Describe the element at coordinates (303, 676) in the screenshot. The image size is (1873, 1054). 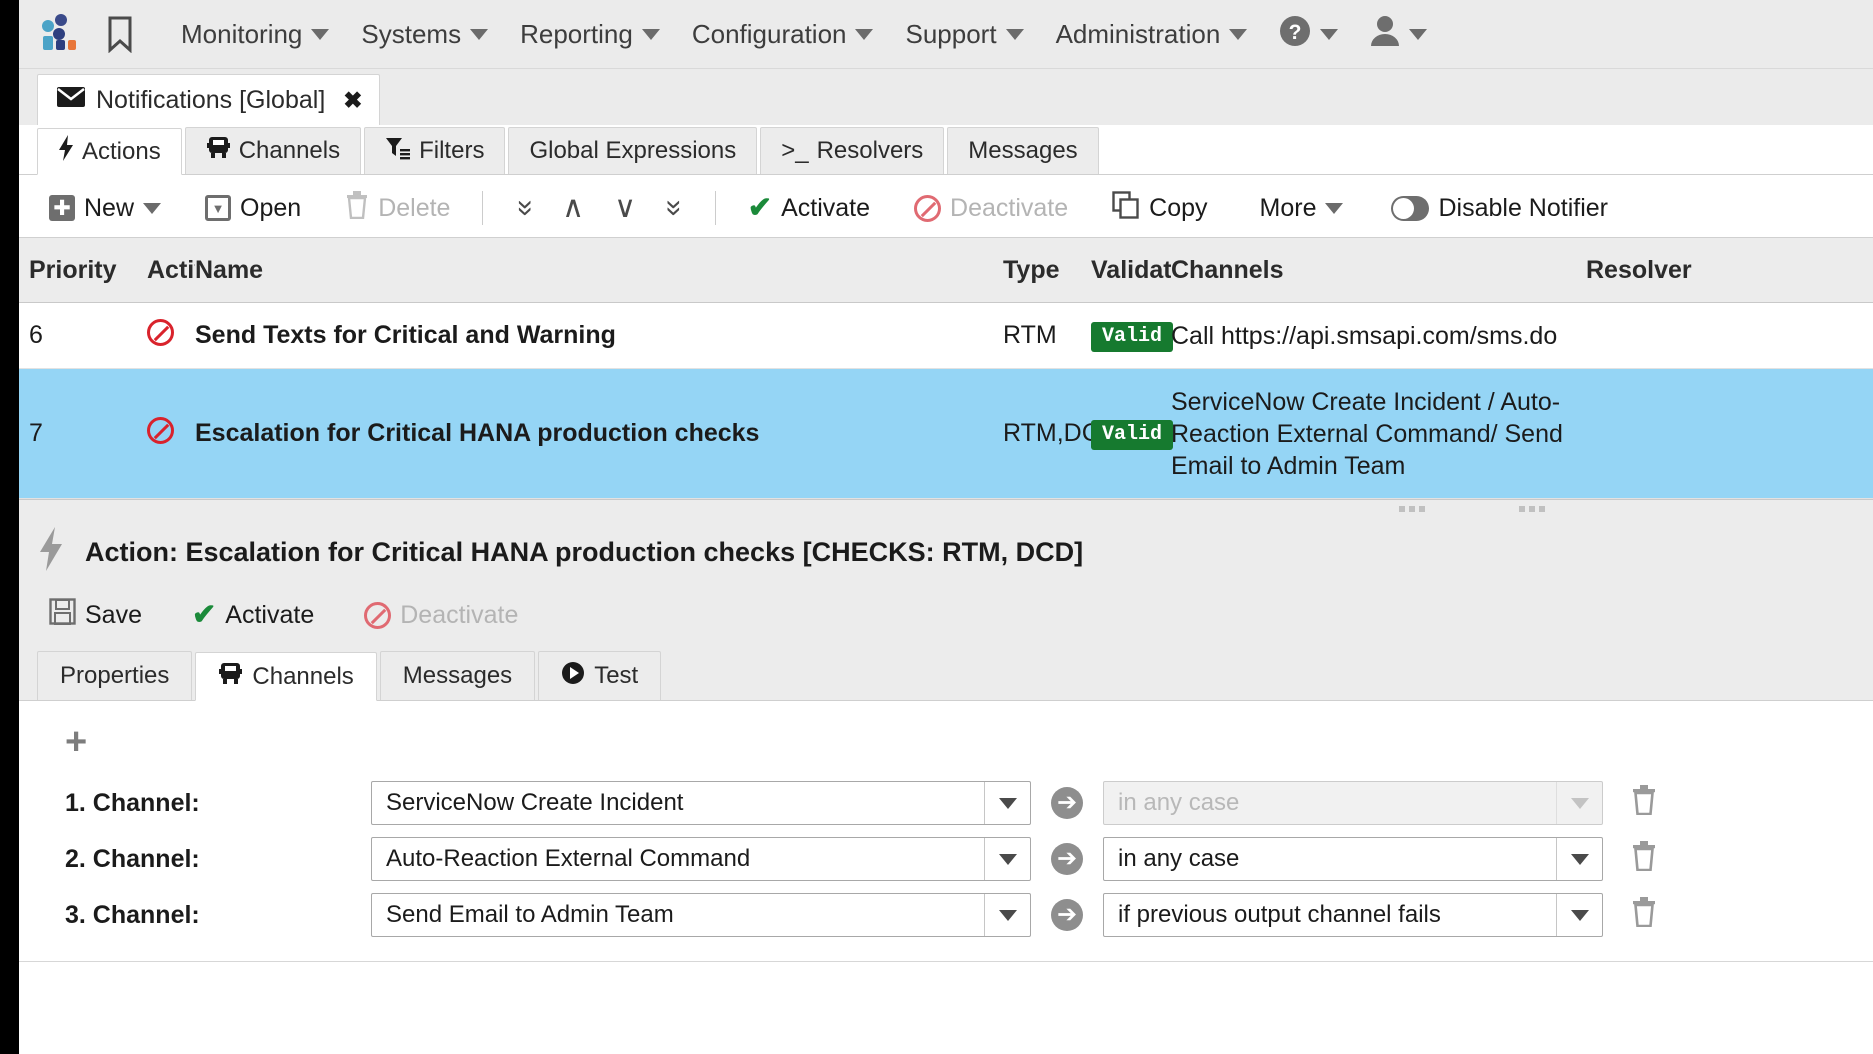
I see `detail-tab-label: Channels` at that location.